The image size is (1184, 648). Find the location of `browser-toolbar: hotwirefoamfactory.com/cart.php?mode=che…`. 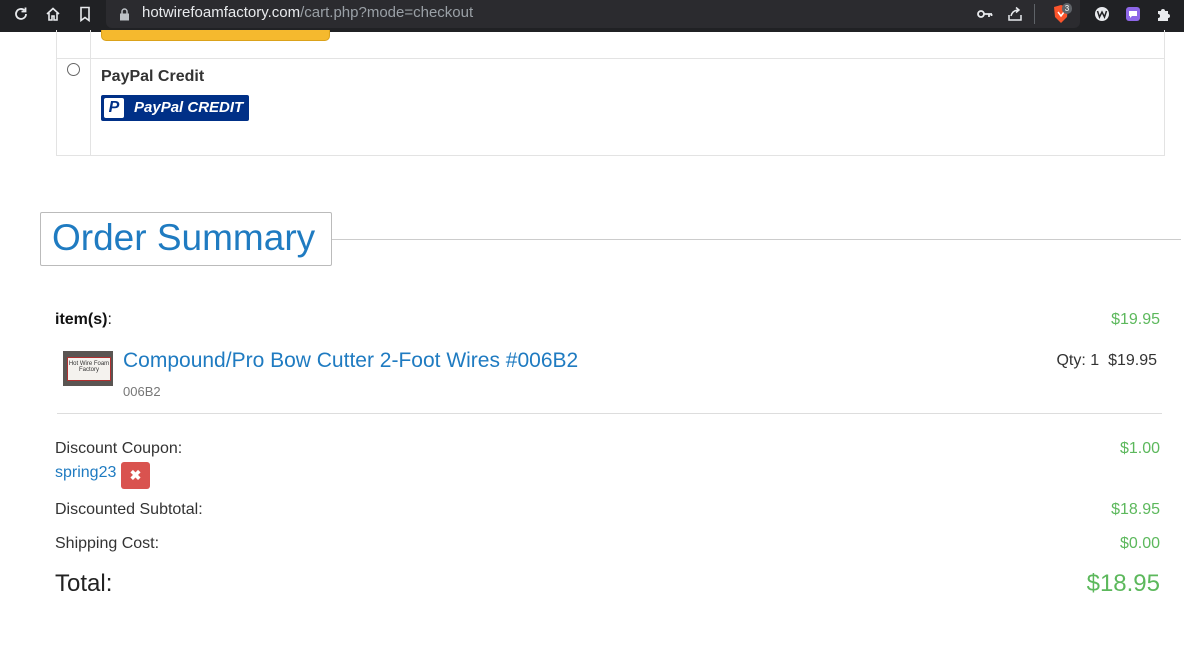

browser-toolbar: hotwirefoamfactory.com/cart.php?mode=che… is located at coordinates (592, 16).